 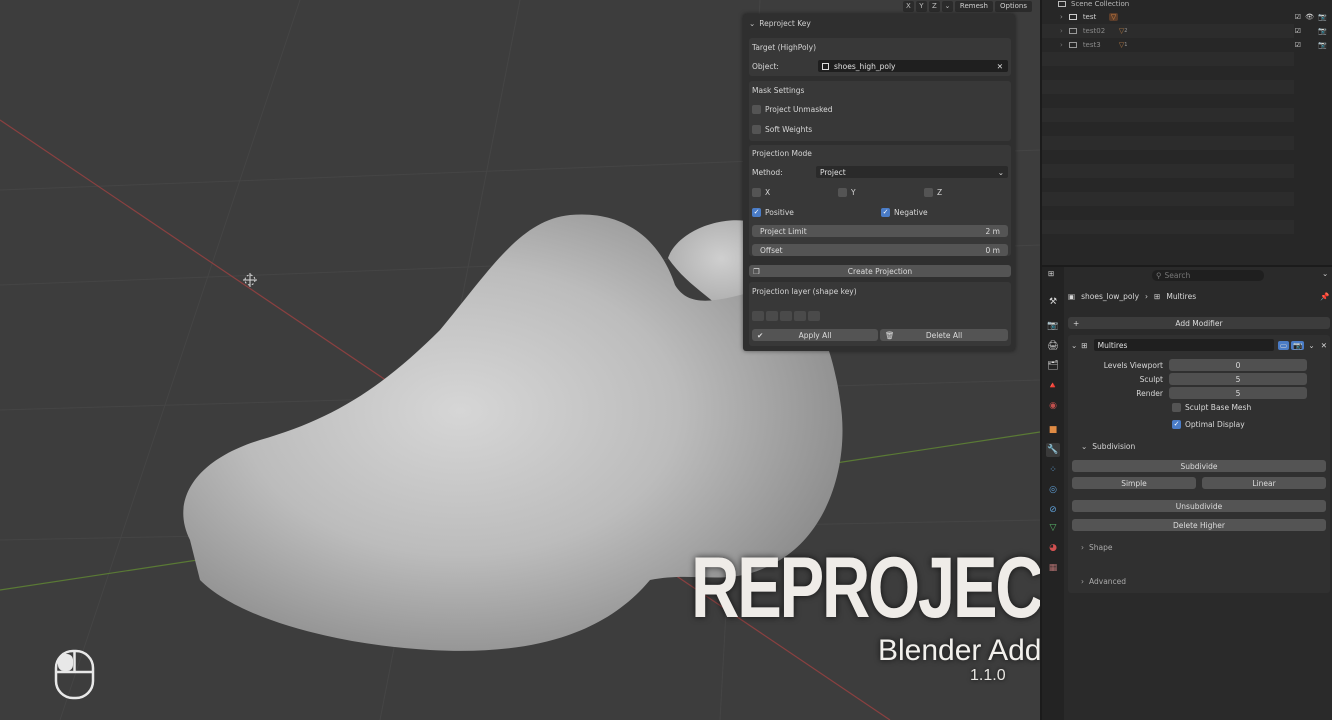 What do you see at coordinates (1298, 345) in the screenshot?
I see `render-icon: 📷` at bounding box center [1298, 345].